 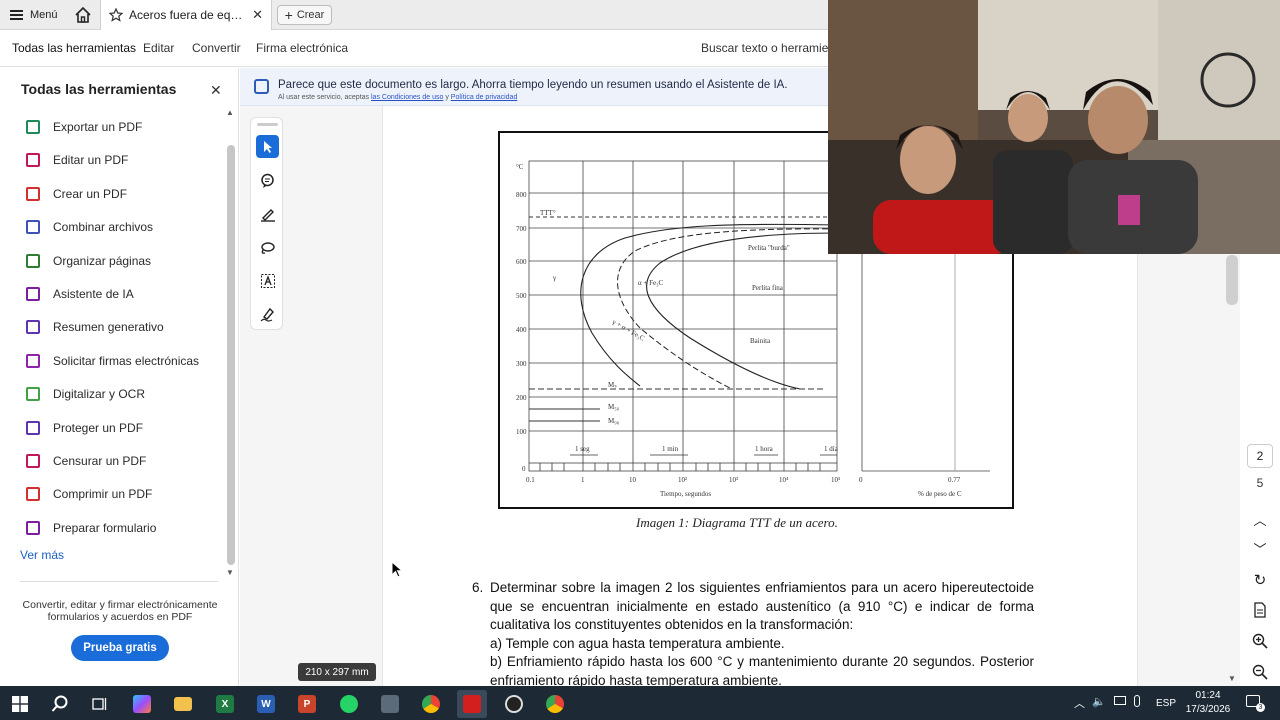 What do you see at coordinates (1166, 703) in the screenshot?
I see `language-indicator: ESP` at bounding box center [1166, 703].